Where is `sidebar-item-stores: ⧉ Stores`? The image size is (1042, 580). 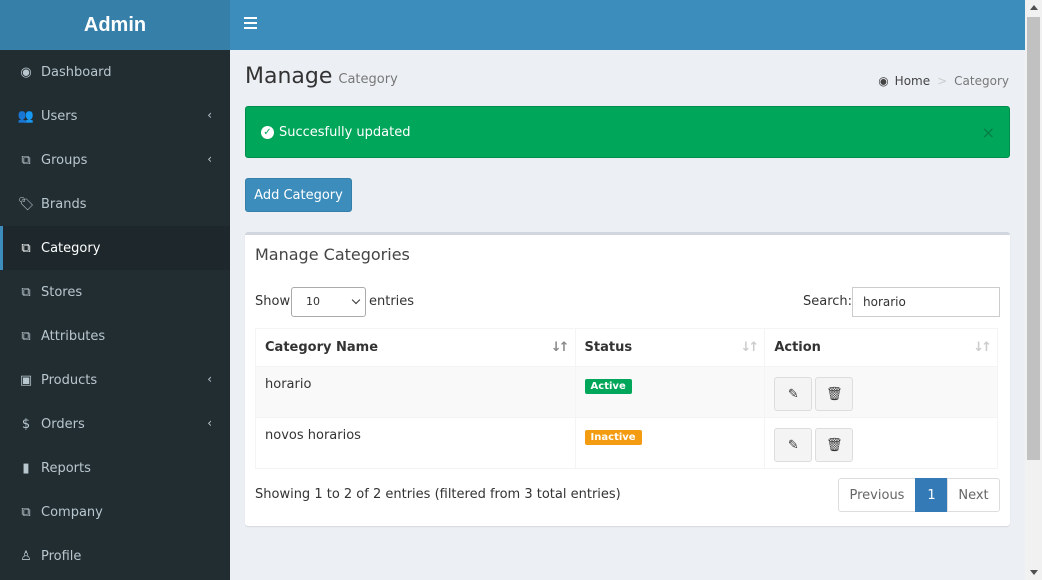 sidebar-item-stores: ⧉ Stores is located at coordinates (115, 292).